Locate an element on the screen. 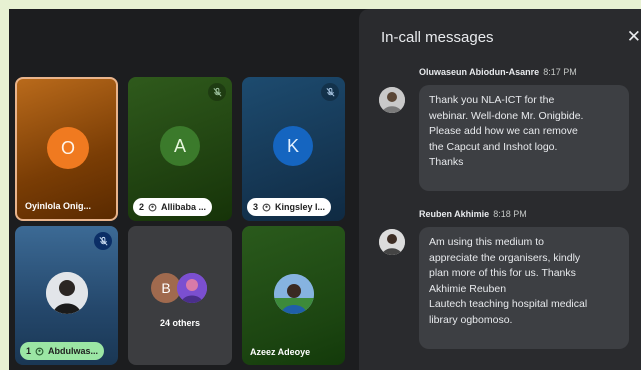 The width and height of the screenshot is (641, 370). sender-name: Oluwaseun Abiodun-Asanre is located at coordinates (479, 72).